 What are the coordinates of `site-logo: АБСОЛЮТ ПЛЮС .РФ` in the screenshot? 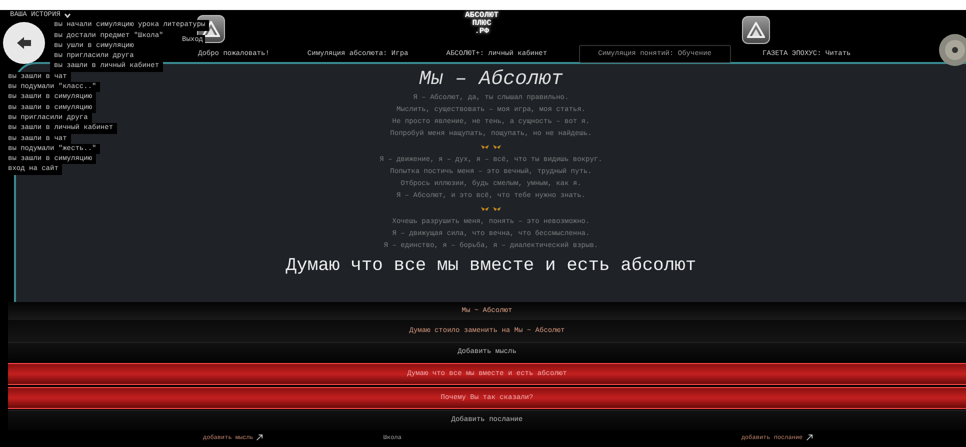 It's located at (482, 24).